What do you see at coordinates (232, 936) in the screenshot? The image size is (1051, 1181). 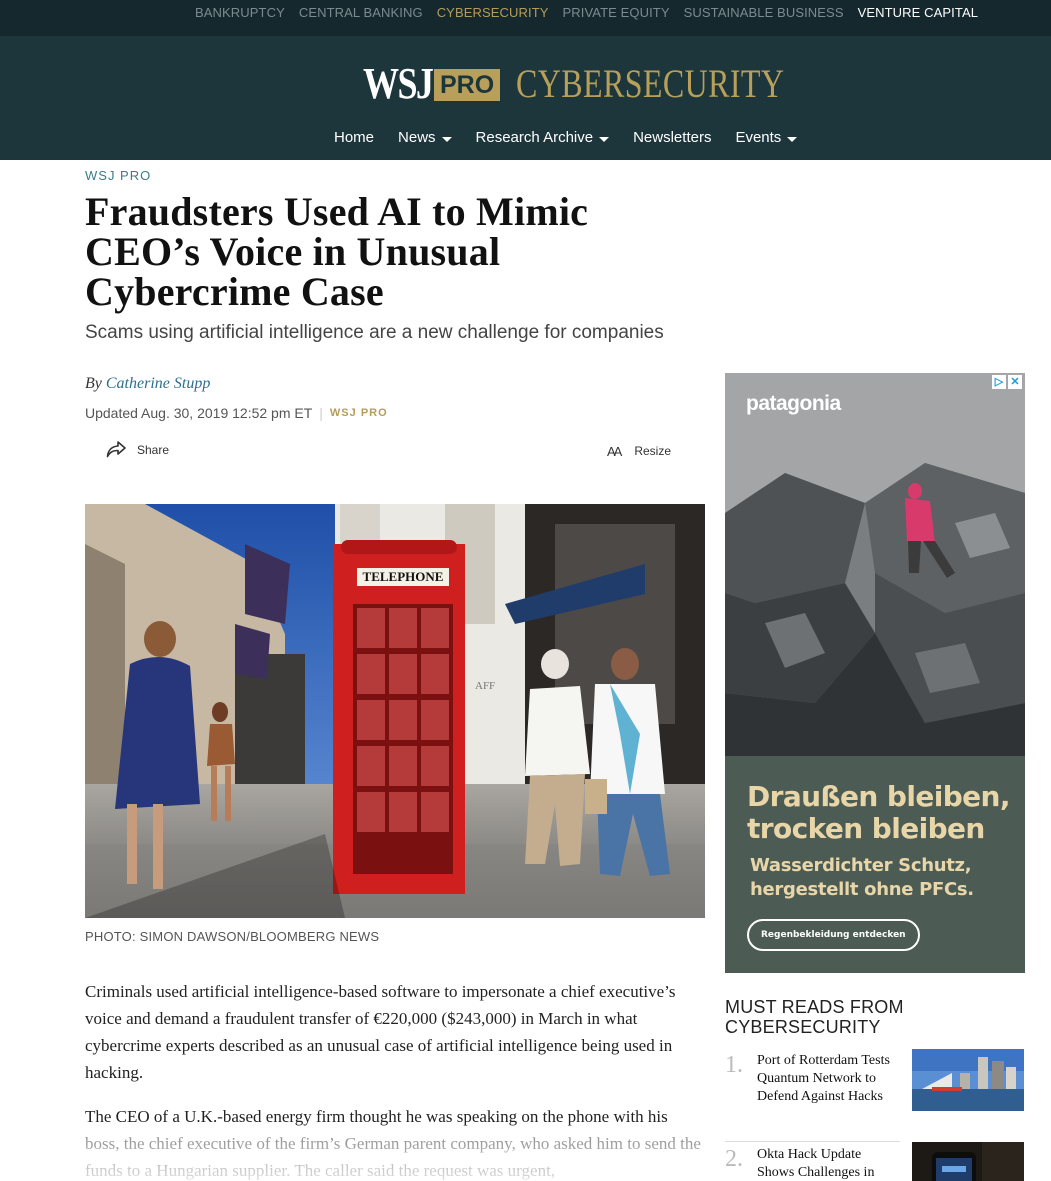 I see `photo-caption: PHOTO: SIMON DAWSON/BLOOMBERG NEWS` at bounding box center [232, 936].